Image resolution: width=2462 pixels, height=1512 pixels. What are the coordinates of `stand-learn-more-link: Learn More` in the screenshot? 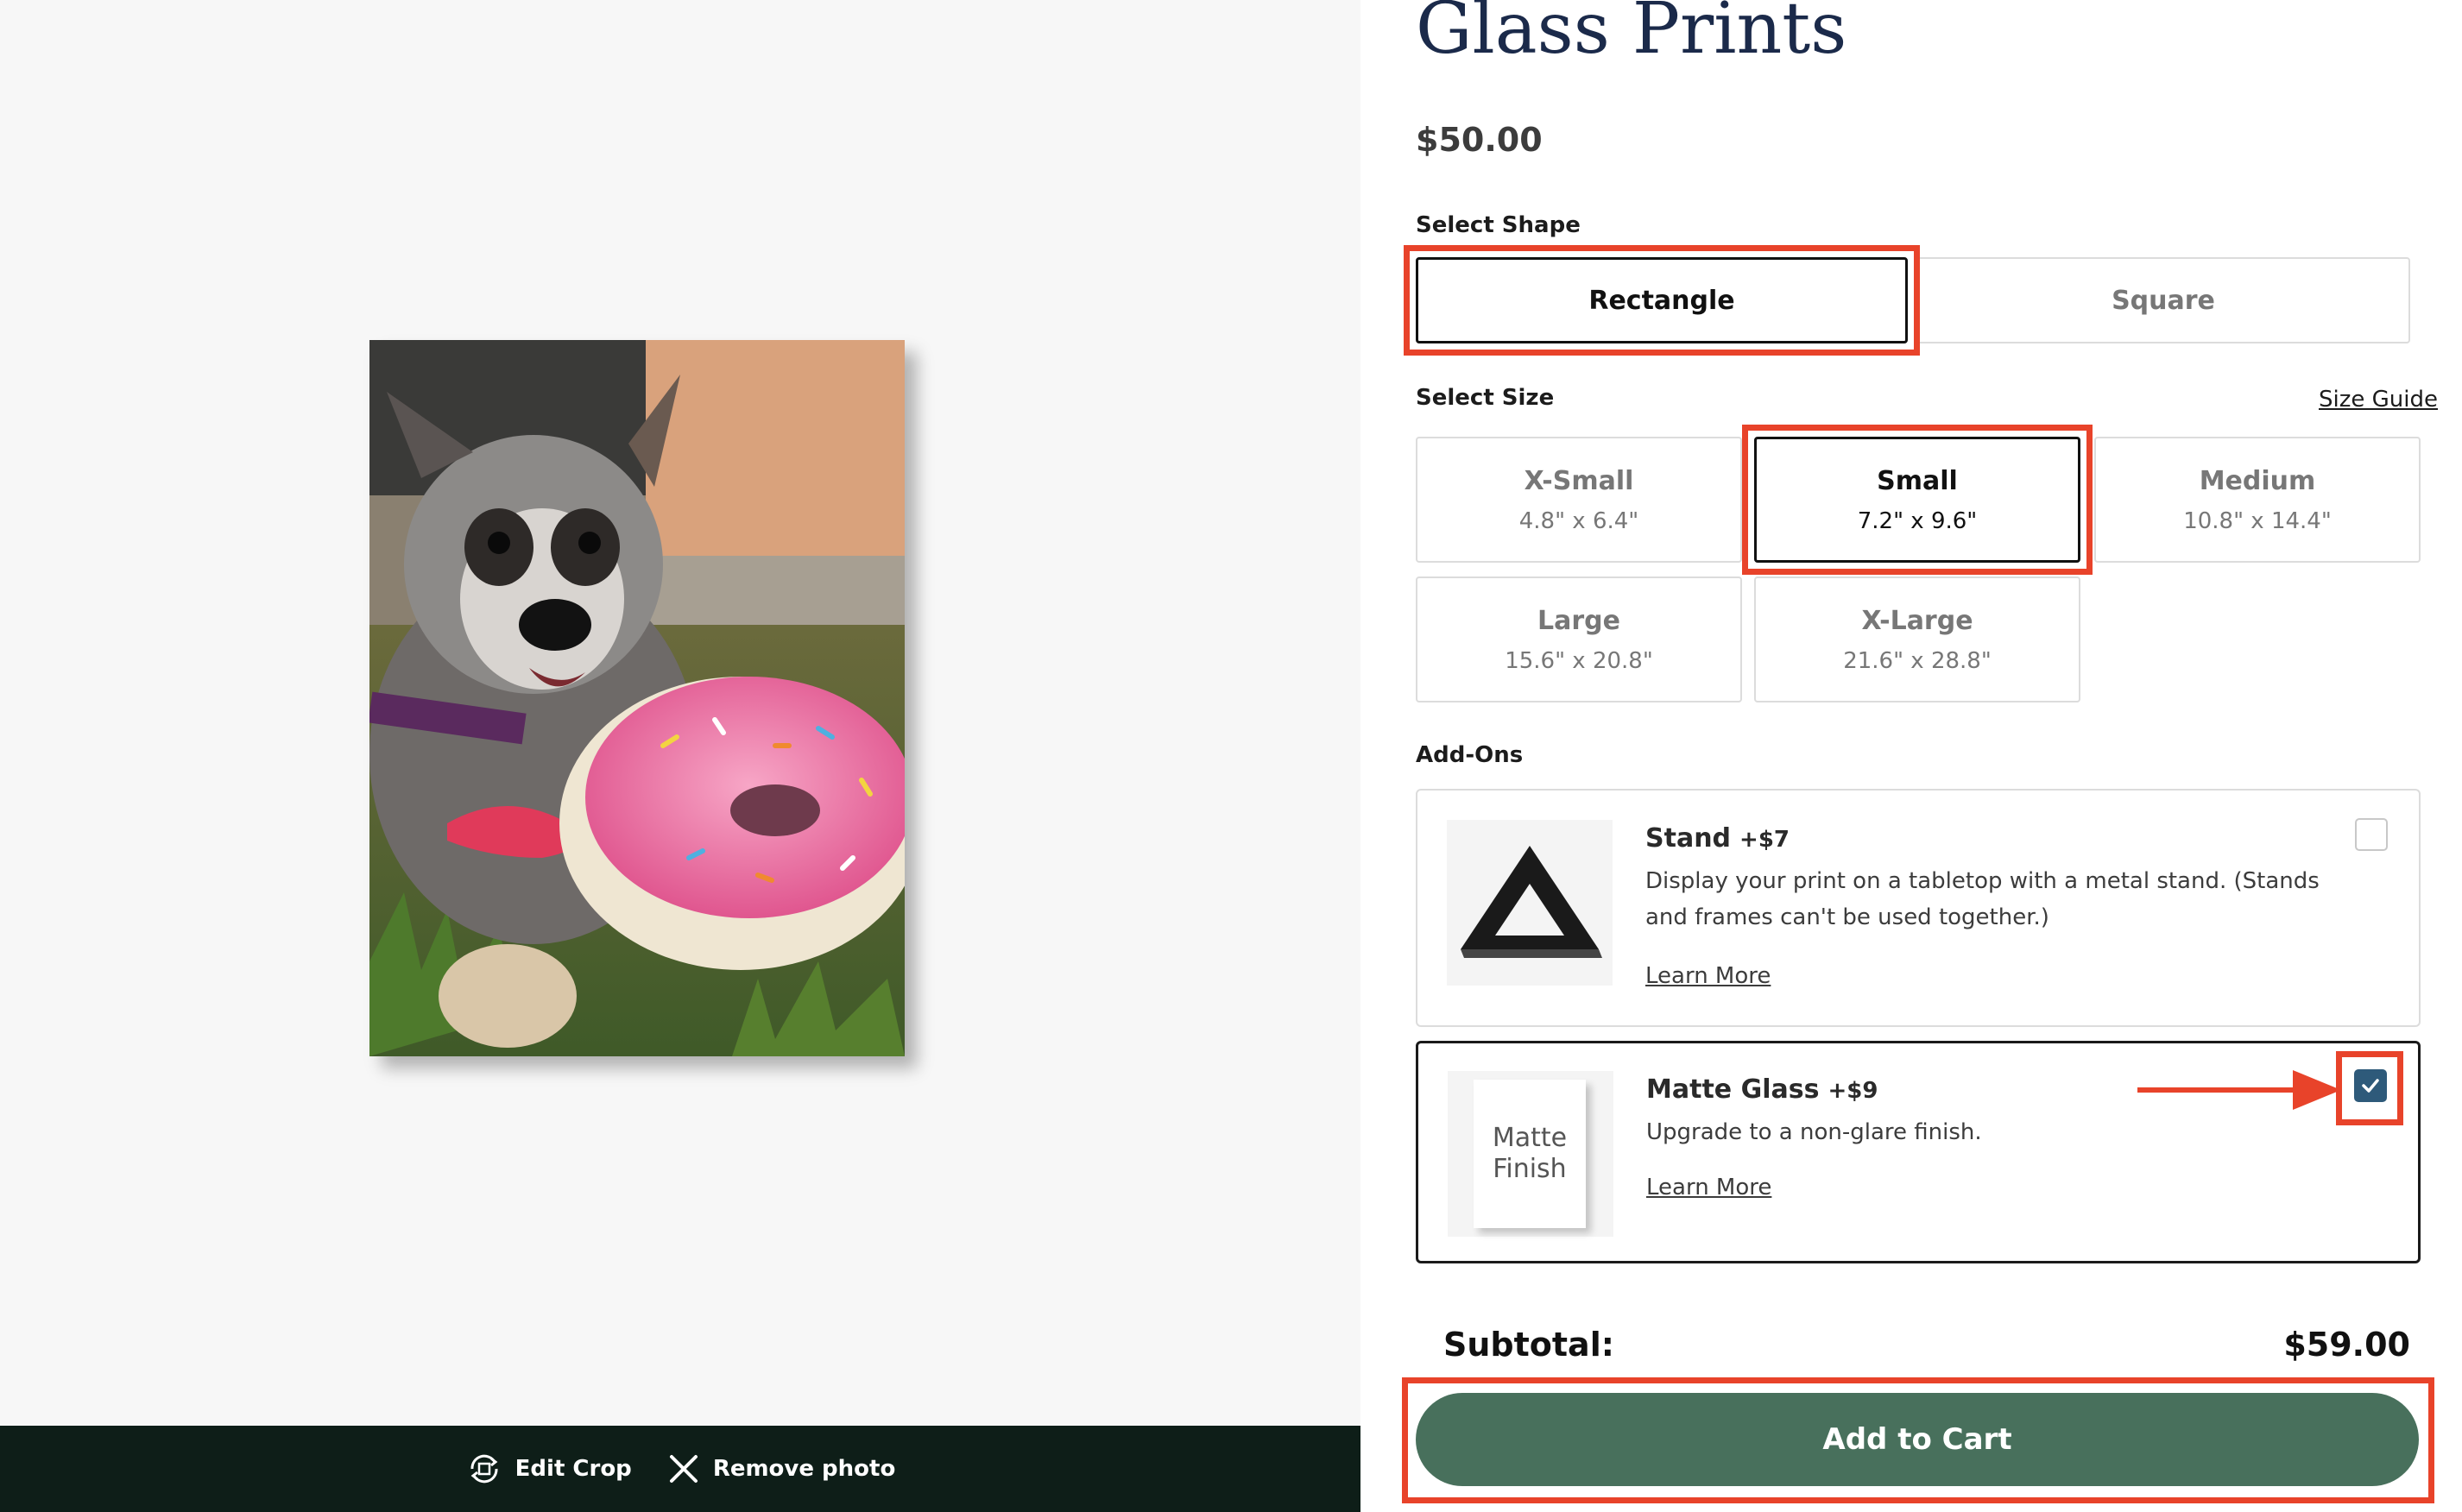 It's located at (1708, 976).